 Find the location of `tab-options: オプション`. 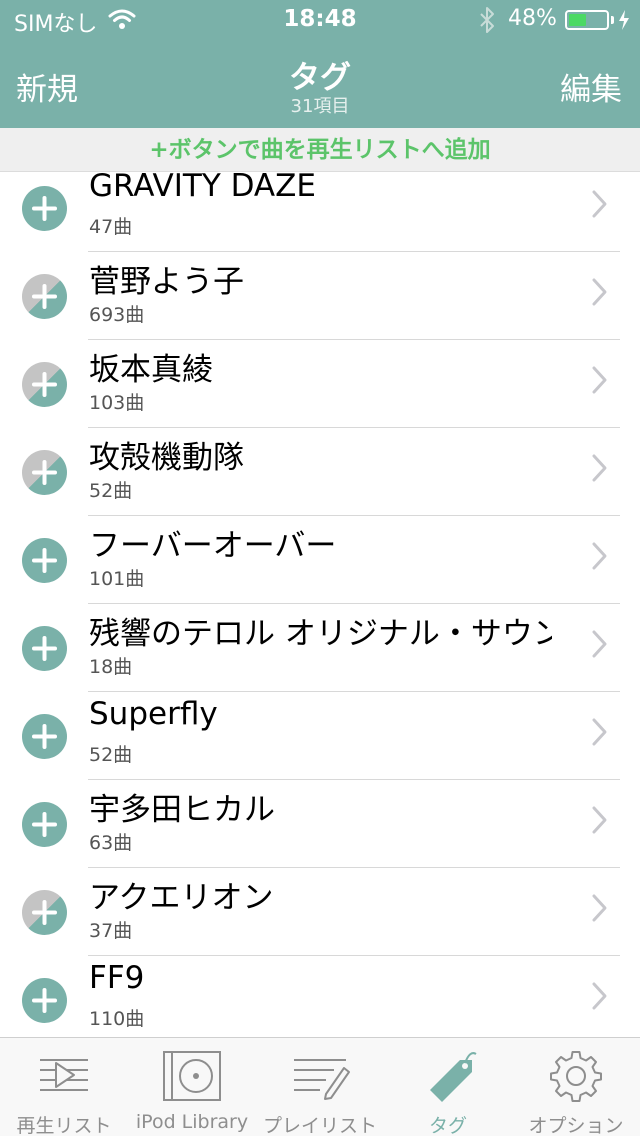

tab-options: オプション is located at coordinates (576, 1087).